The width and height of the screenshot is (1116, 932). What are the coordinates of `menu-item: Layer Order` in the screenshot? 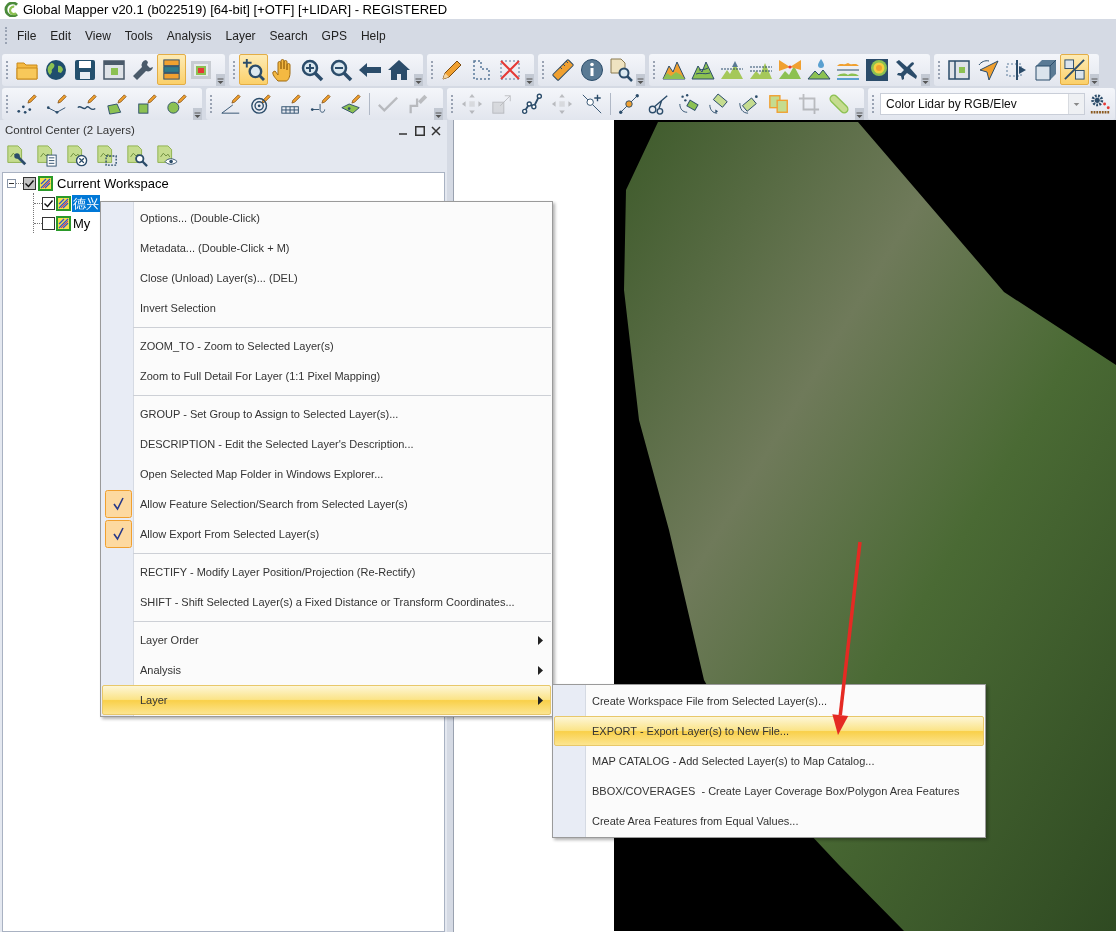 It's located at (326, 640).